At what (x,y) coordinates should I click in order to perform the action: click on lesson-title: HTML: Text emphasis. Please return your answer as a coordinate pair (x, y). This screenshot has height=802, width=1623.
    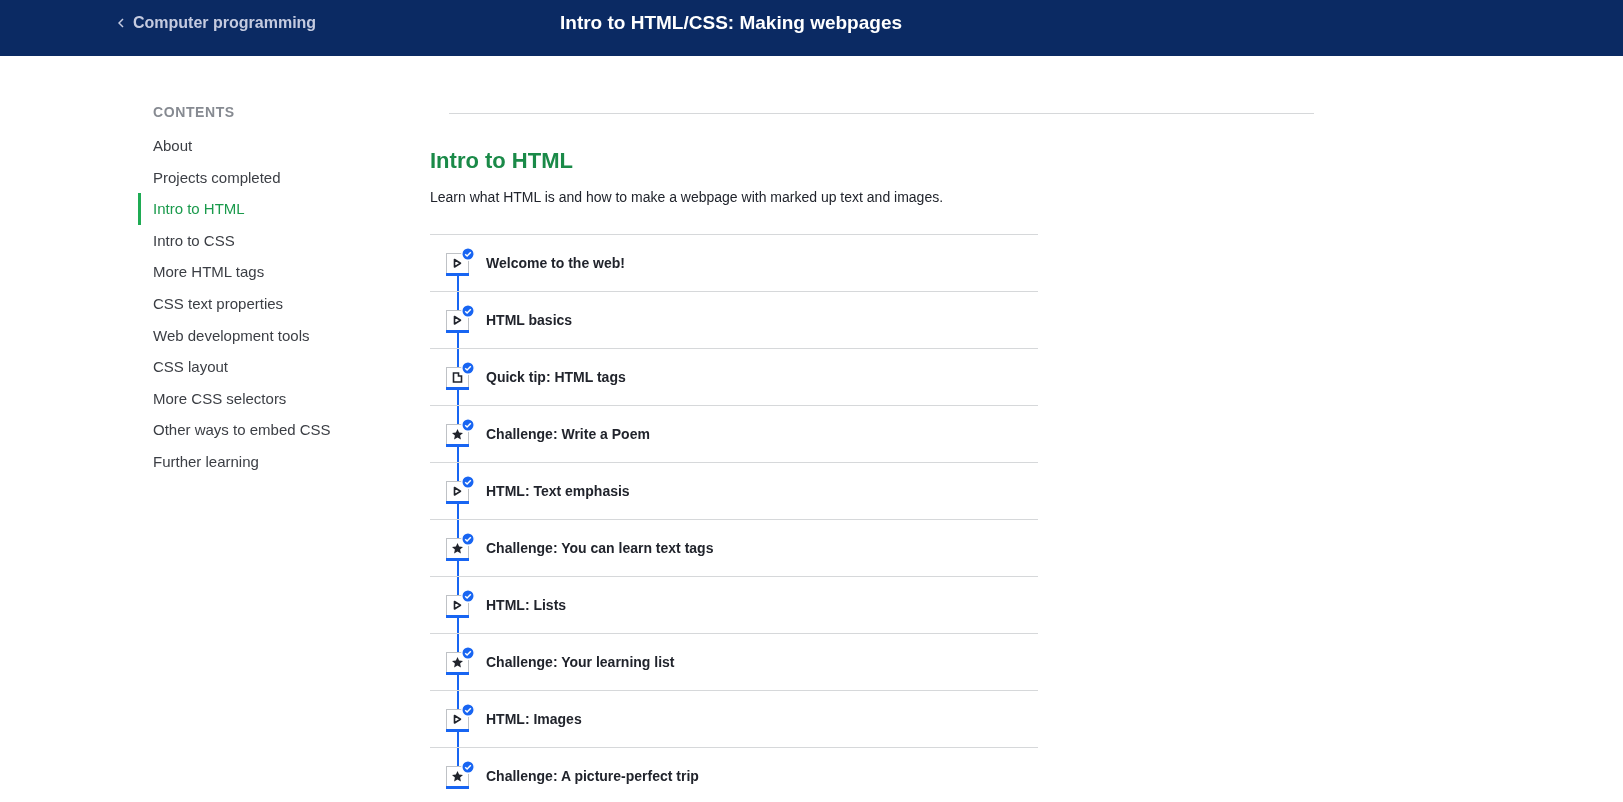
    Looking at the image, I should click on (558, 491).